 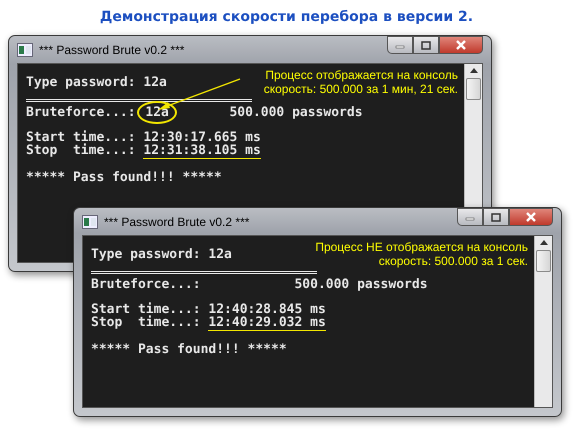 What do you see at coordinates (361, 89) in the screenshot?
I see `annotation-text: скорость: 500.000 за 1 мин, 21 сек.` at bounding box center [361, 89].